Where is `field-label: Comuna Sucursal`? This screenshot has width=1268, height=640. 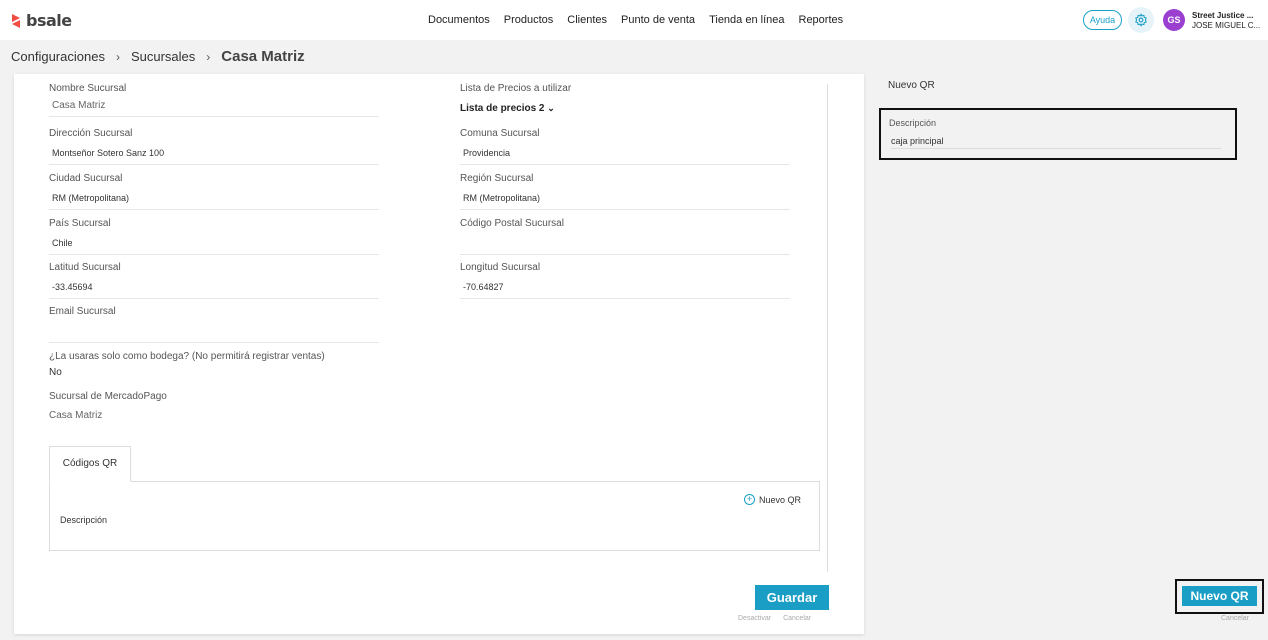
field-label: Comuna Sucursal is located at coordinates (500, 133).